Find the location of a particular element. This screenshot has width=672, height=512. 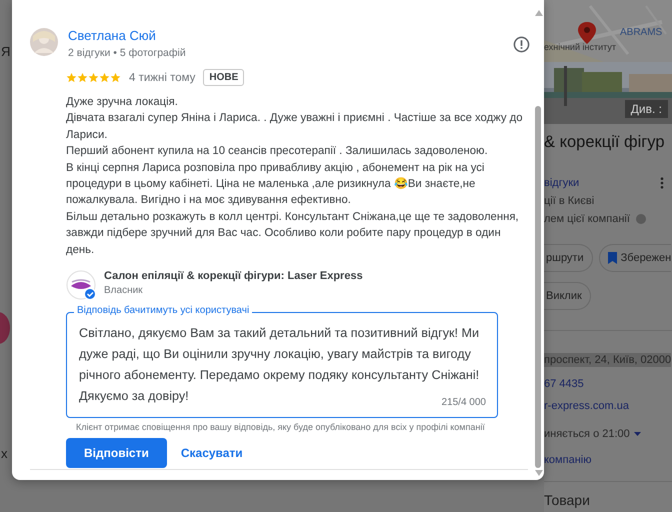

action-chip: Збережен is located at coordinates (635, 258).